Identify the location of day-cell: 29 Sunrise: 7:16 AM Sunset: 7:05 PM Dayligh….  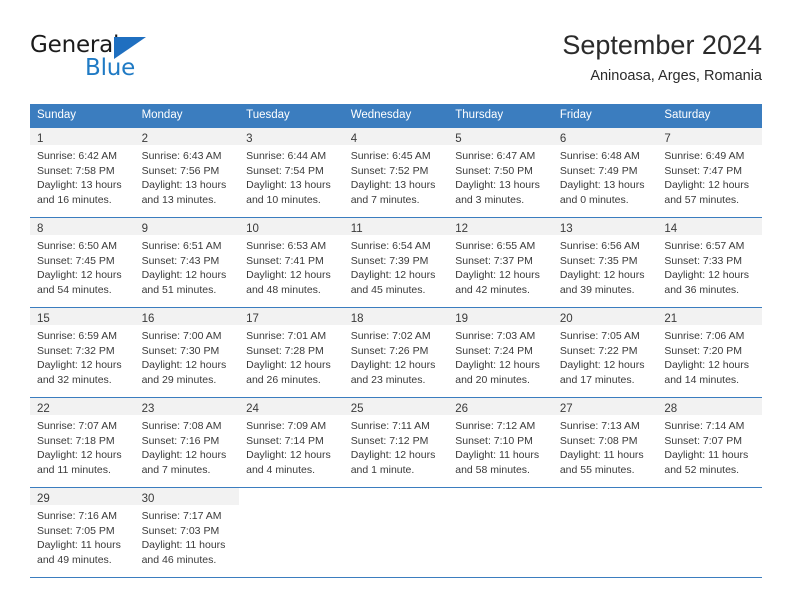
(82, 532).